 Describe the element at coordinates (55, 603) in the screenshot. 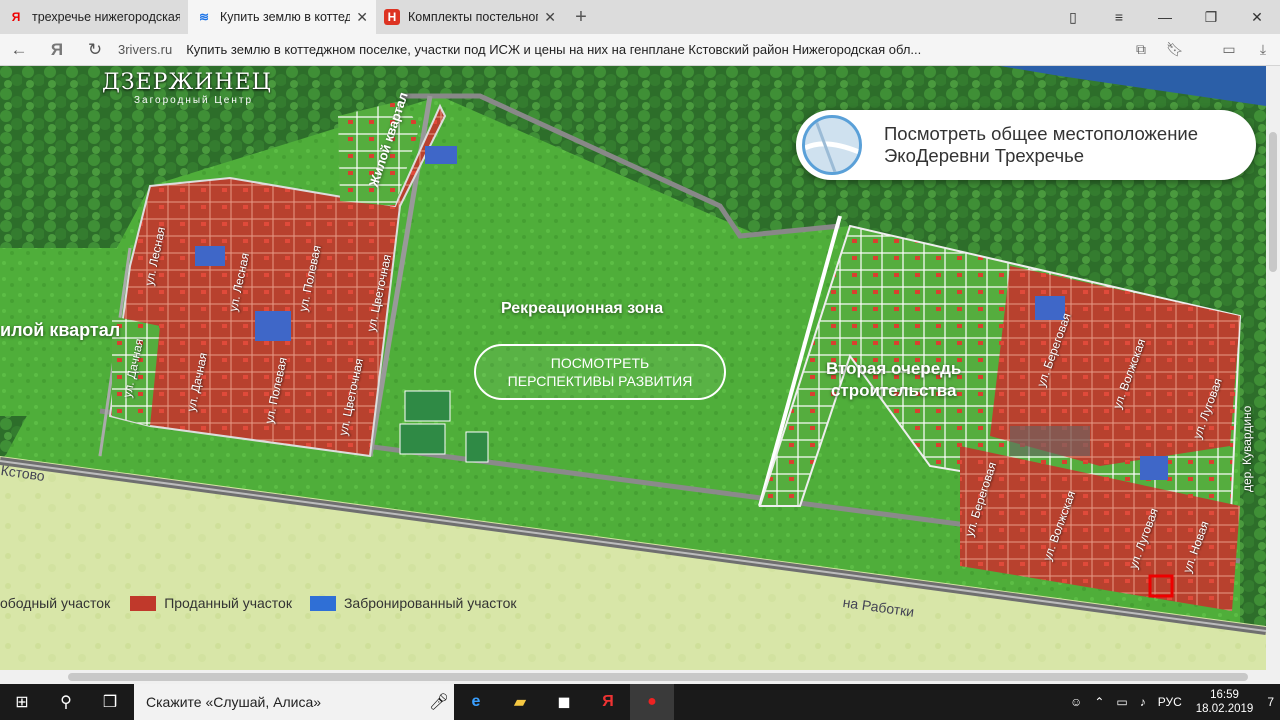

I see `legend-free-label: ободный участок` at that location.